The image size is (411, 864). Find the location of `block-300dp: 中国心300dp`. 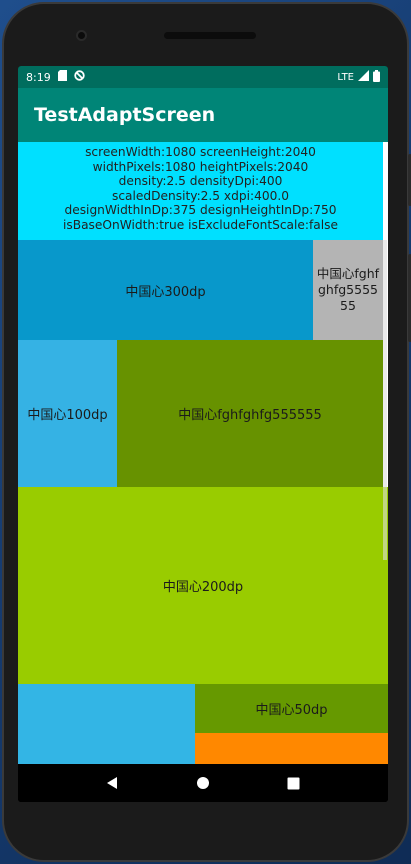

block-300dp: 中国心300dp is located at coordinates (165, 290).